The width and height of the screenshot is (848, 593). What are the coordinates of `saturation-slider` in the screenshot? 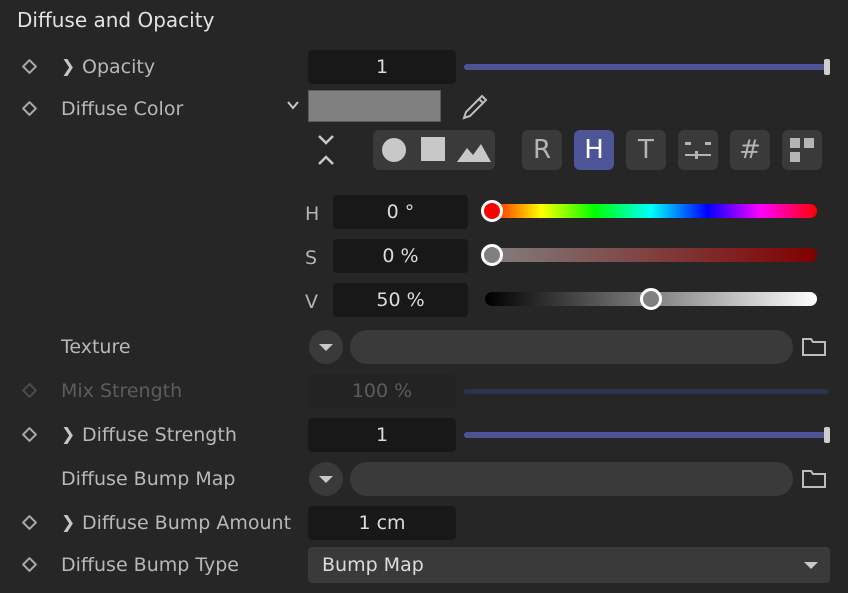 It's located at (651, 255).